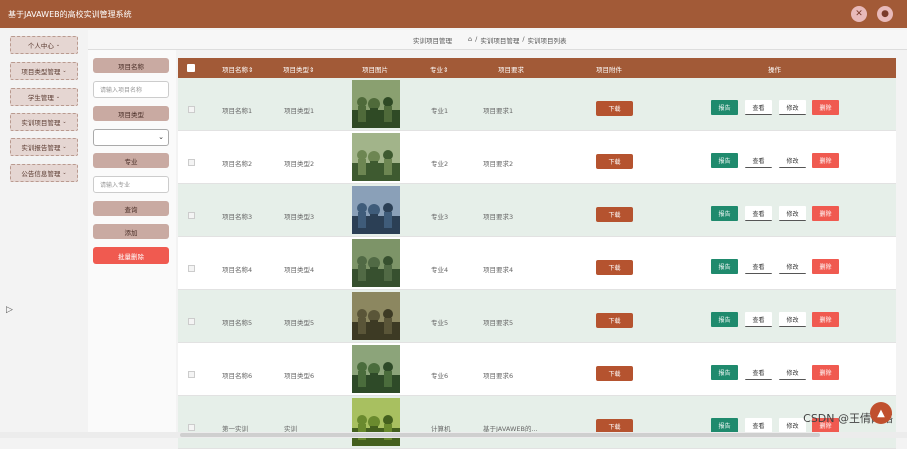 The width and height of the screenshot is (907, 449). I want to click on cell-major: 专业1, so click(440, 111).